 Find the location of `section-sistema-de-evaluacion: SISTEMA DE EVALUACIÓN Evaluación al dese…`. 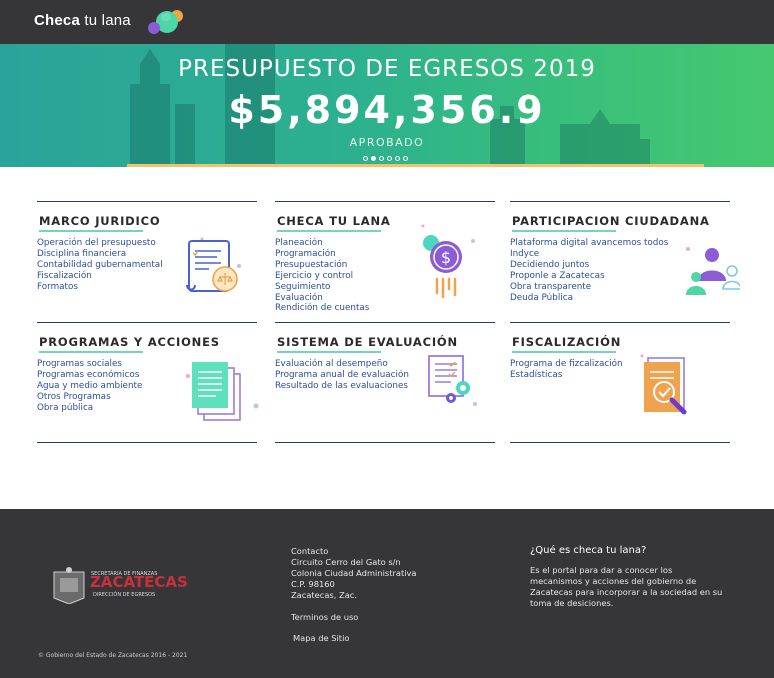

section-sistema-de-evaluacion: SISTEMA DE EVALUACIÓN Evaluación al dese… is located at coordinates (385, 382).